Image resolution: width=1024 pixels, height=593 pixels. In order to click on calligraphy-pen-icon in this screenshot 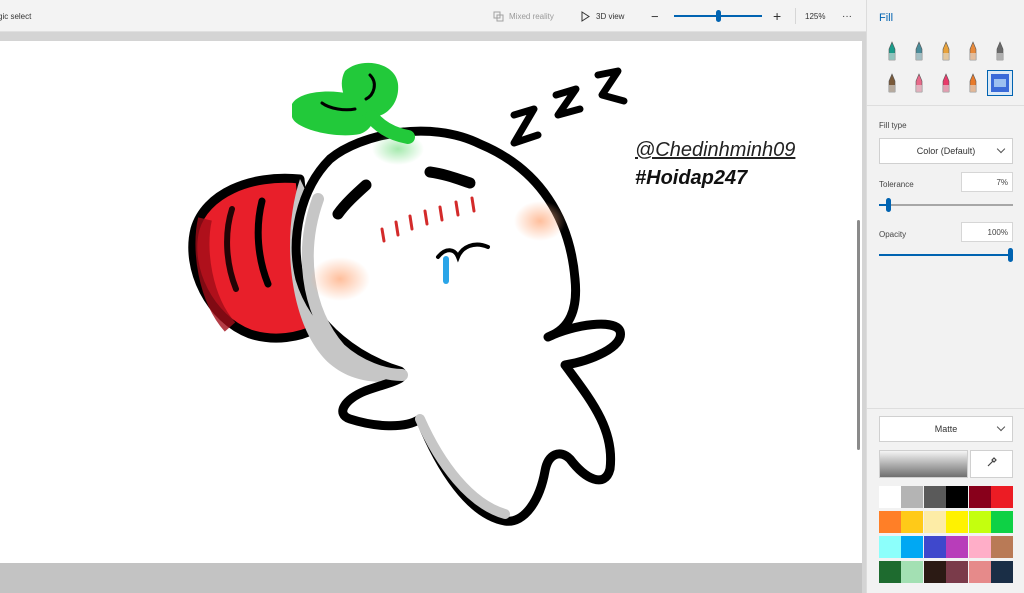, I will do `click(892, 51)`.